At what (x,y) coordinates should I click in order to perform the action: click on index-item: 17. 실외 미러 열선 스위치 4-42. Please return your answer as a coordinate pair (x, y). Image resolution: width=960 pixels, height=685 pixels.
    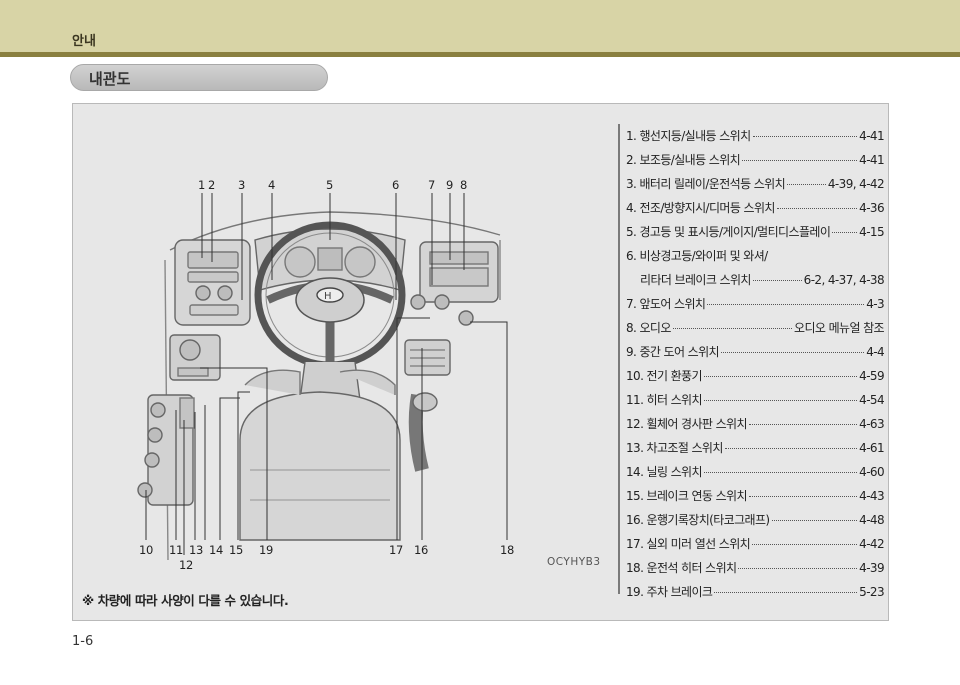
    Looking at the image, I should click on (755, 544).